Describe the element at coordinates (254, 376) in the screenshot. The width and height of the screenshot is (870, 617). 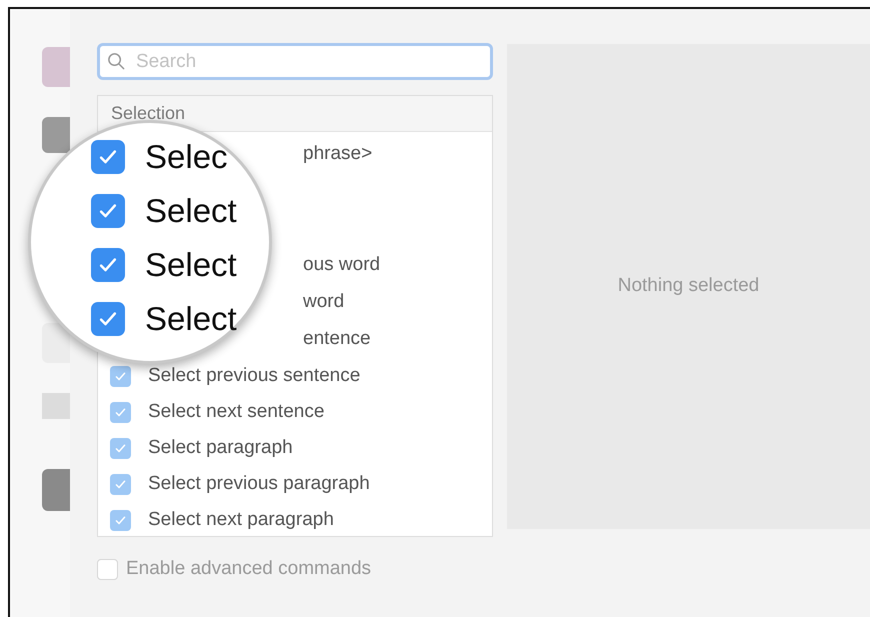
I see `command-label: Select previous sentence` at that location.